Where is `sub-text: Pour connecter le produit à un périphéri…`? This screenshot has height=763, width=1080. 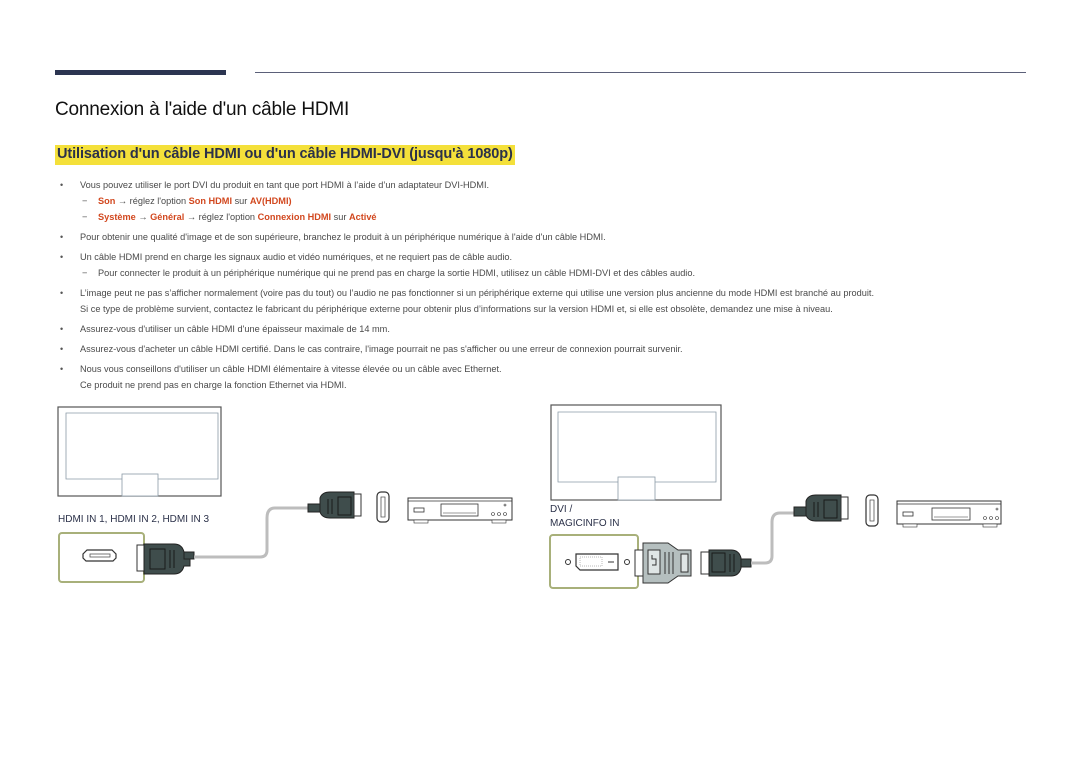 sub-text: Pour connecter le produit à un périphéri… is located at coordinates (397, 273).